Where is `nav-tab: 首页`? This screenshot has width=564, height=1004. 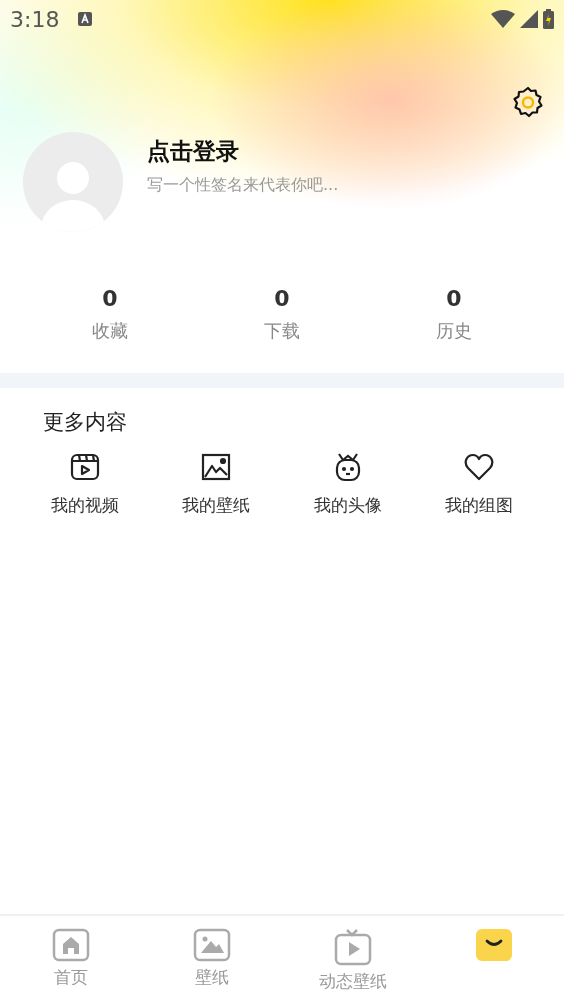
nav-tab: 首页 is located at coordinates (70, 960).